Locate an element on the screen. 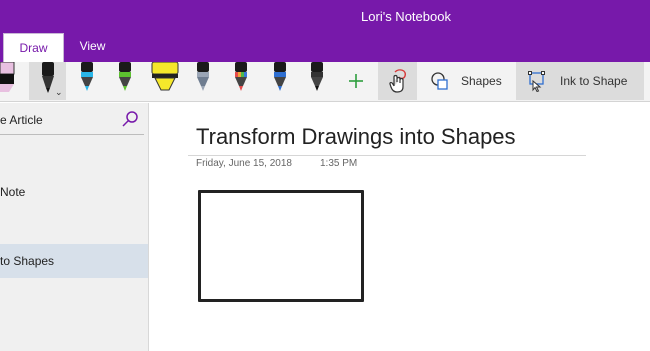  pen-partial-icon is located at coordinates (11, 78).